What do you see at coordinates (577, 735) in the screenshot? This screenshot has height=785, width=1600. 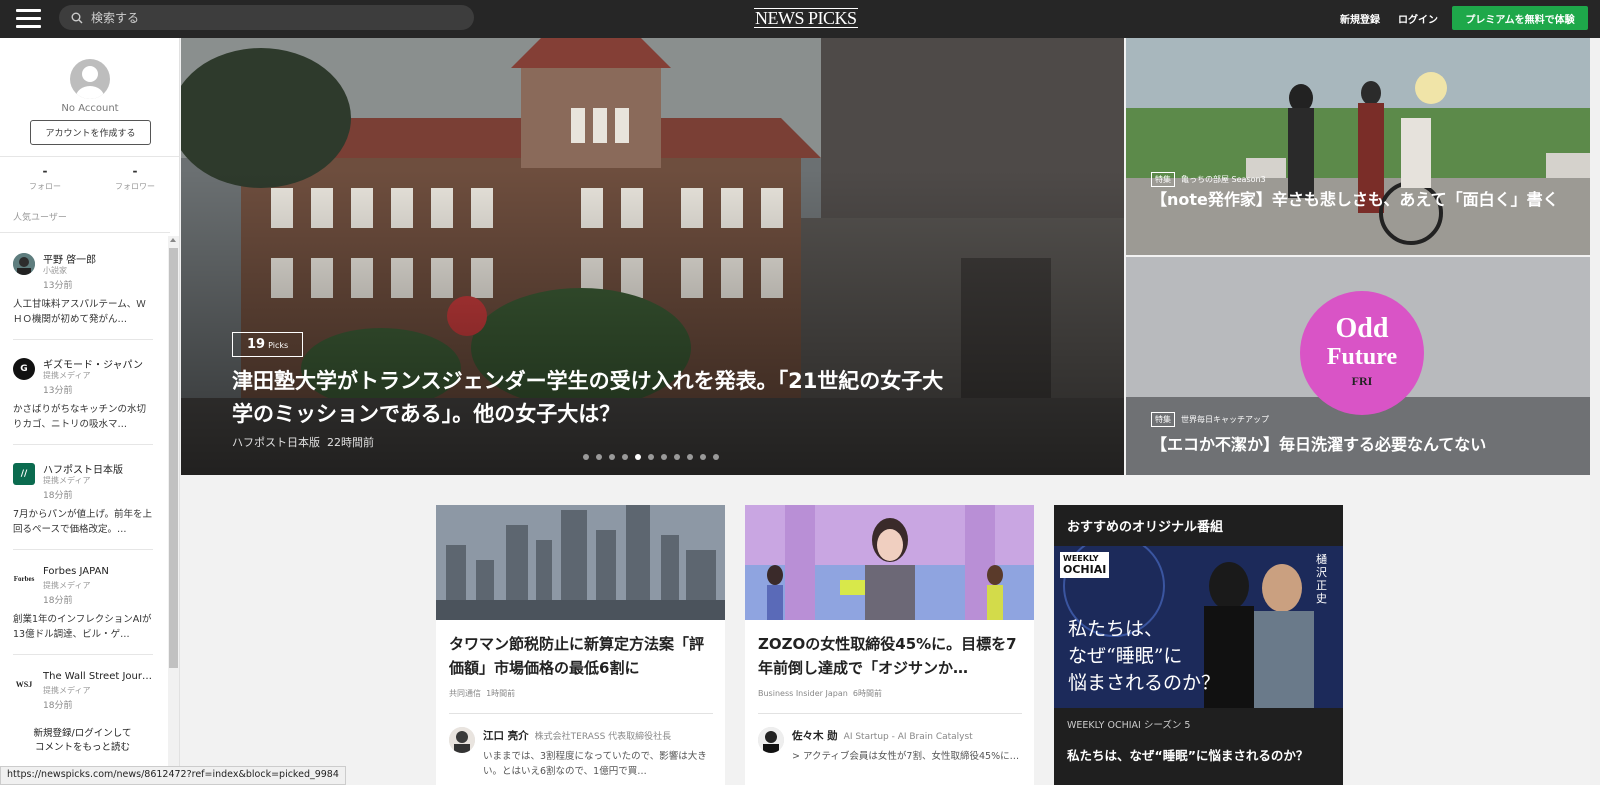 I see `commenter: 江口 亮介 株式会社TERASS 代表取締役社長` at bounding box center [577, 735].